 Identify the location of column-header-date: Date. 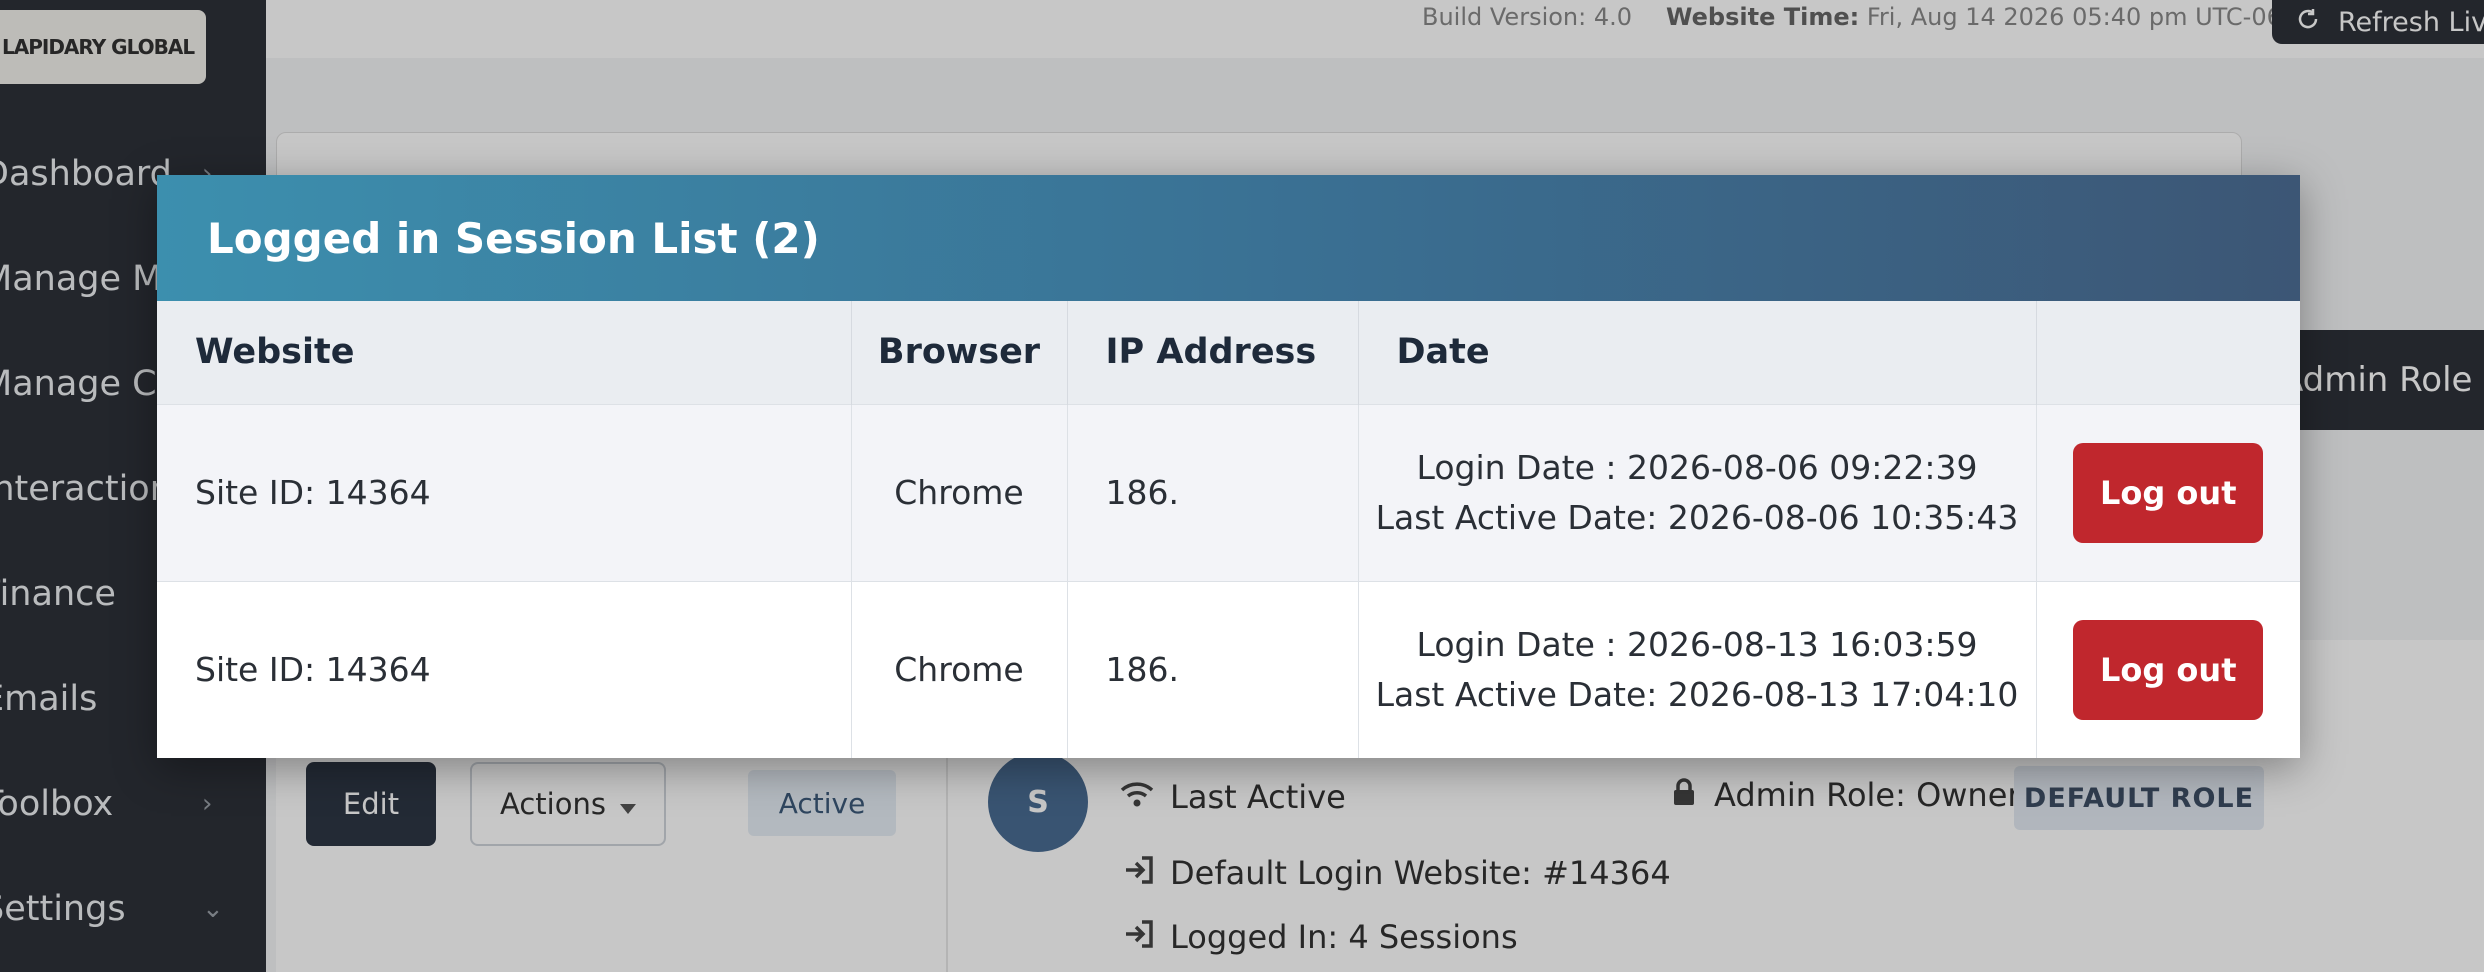
(1697, 352).